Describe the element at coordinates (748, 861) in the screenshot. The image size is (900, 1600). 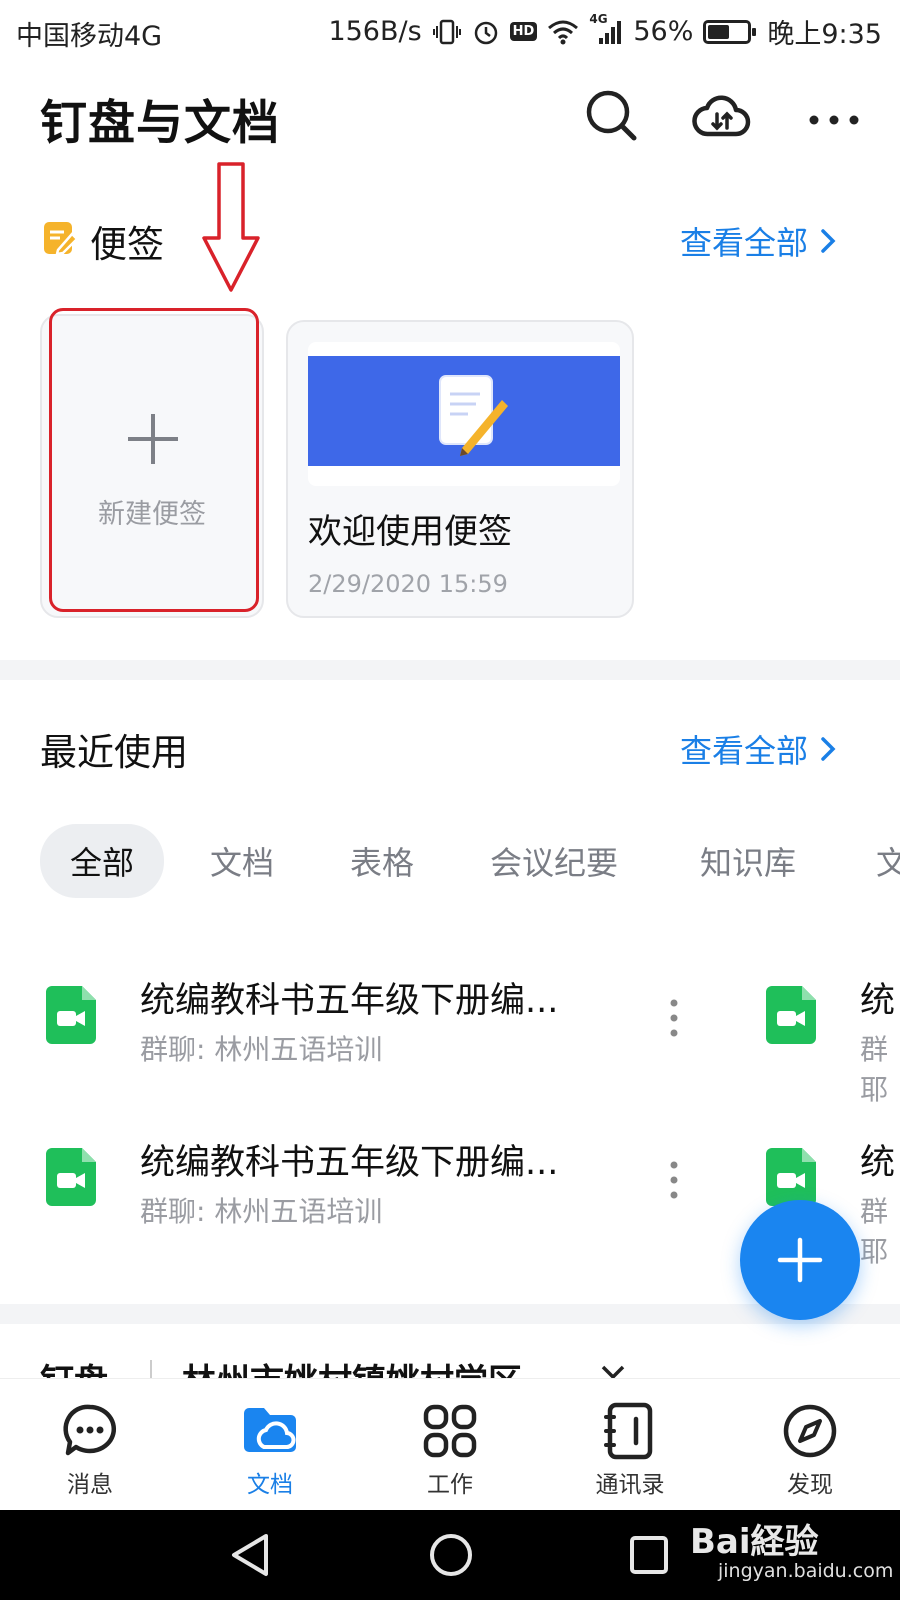
I see `tab-knowledge-base: 知识库` at that location.